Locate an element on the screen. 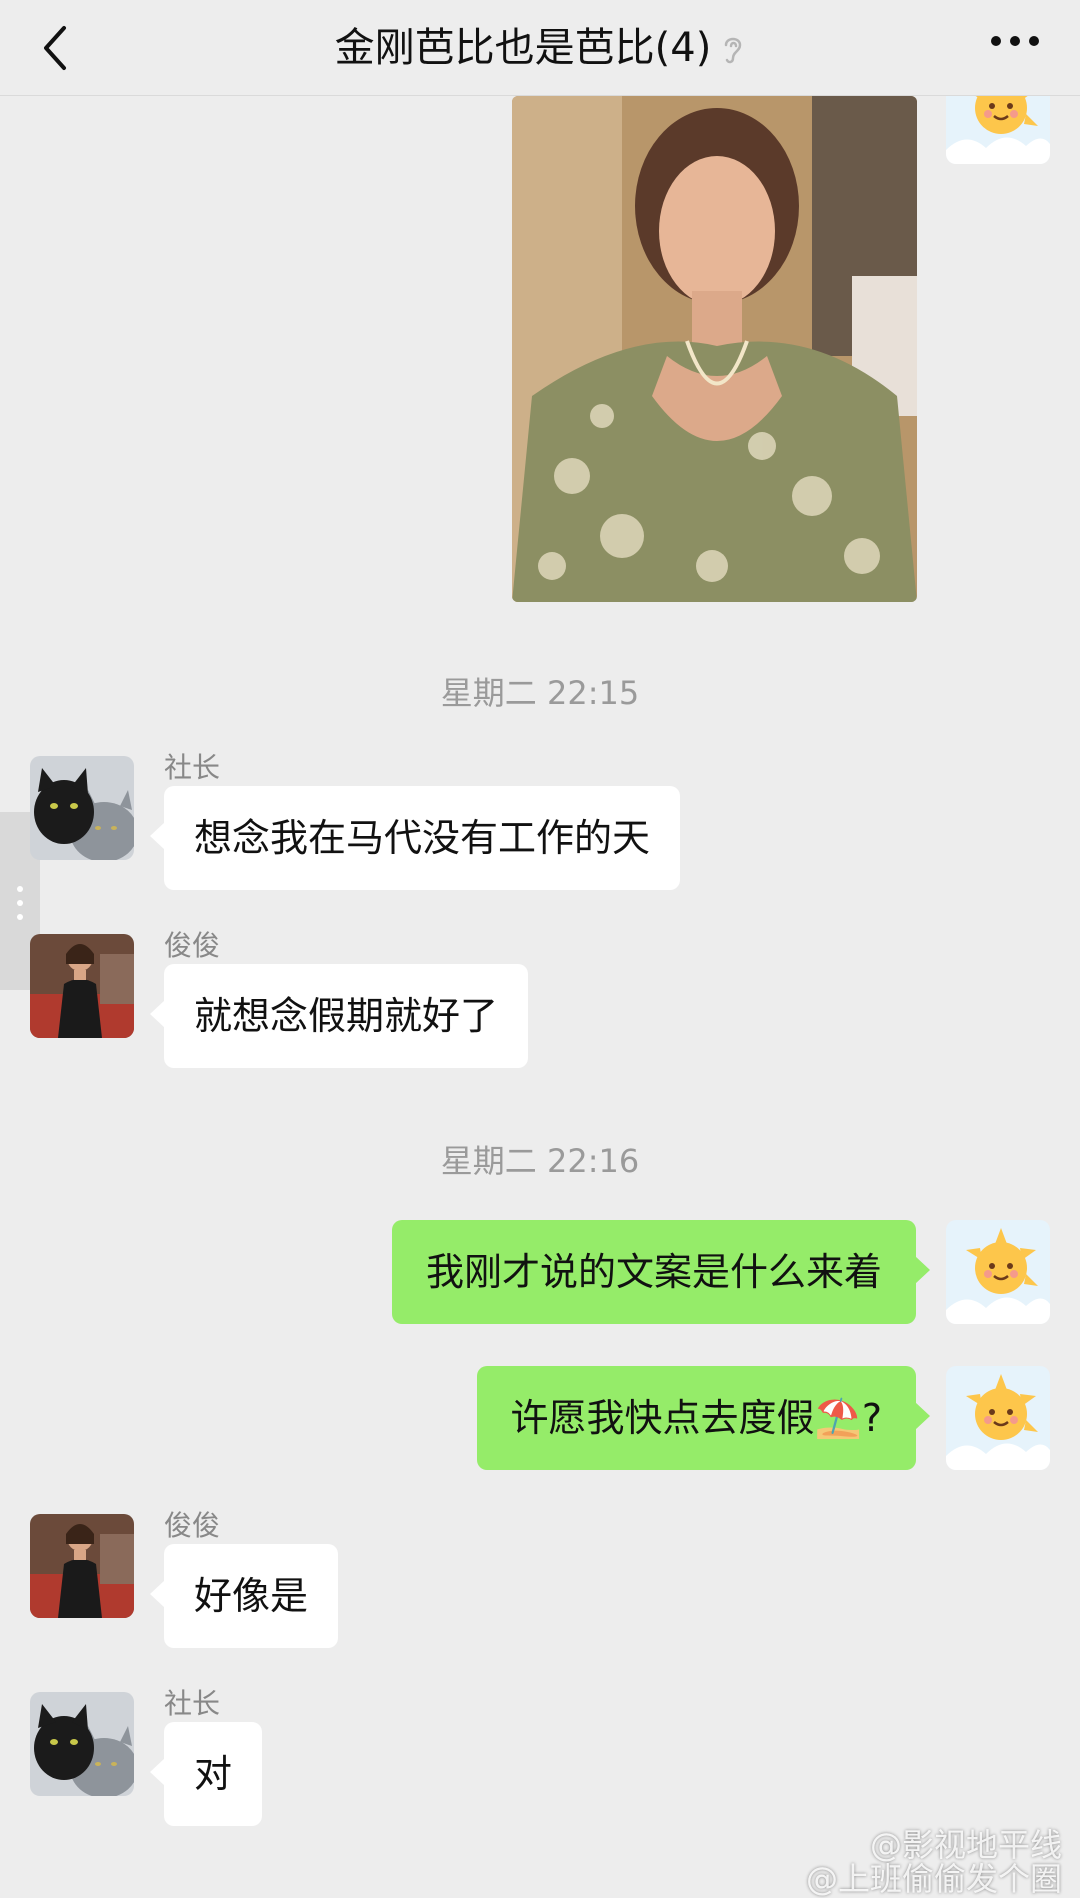 This screenshot has height=1898, width=1080. watermark: @影视地平线 @上班偷偷发个圈 is located at coordinates (934, 1862).